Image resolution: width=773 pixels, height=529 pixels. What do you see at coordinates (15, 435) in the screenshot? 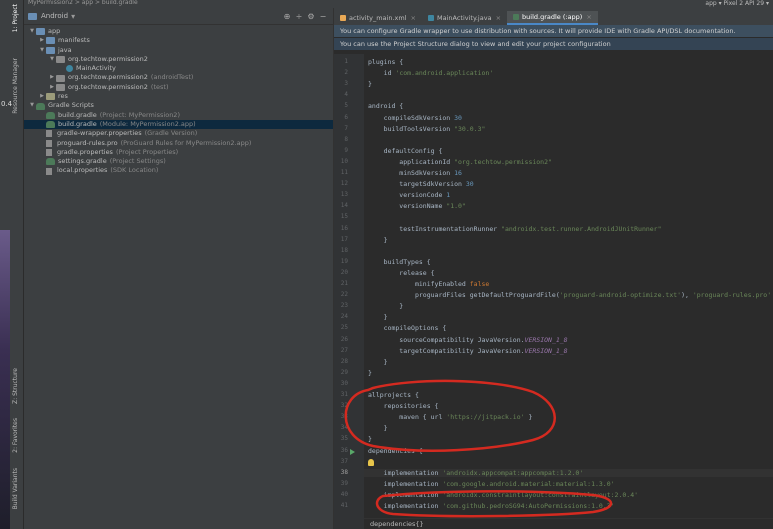
I see `tool-tab-favorites: 2: Favorites` at bounding box center [15, 435].